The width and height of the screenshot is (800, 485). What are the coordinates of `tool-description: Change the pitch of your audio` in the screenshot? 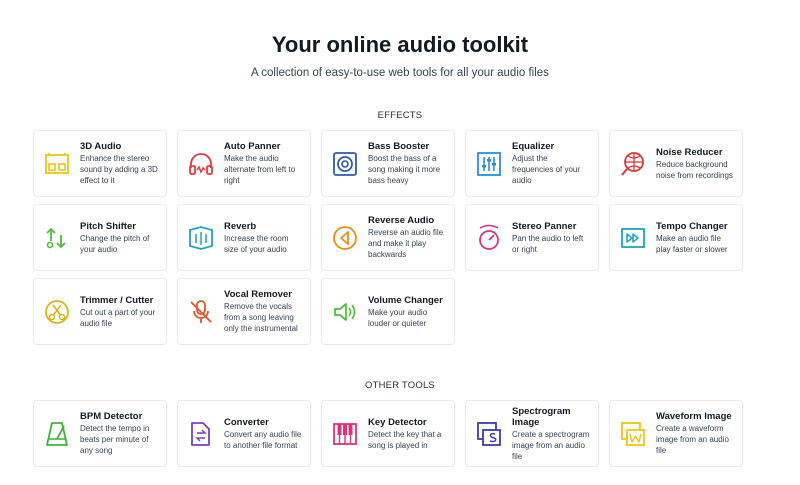 It's located at (115, 243).